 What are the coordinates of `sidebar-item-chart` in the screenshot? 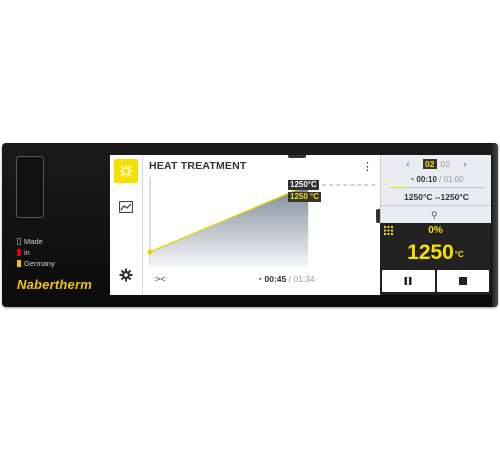 It's located at (126, 207).